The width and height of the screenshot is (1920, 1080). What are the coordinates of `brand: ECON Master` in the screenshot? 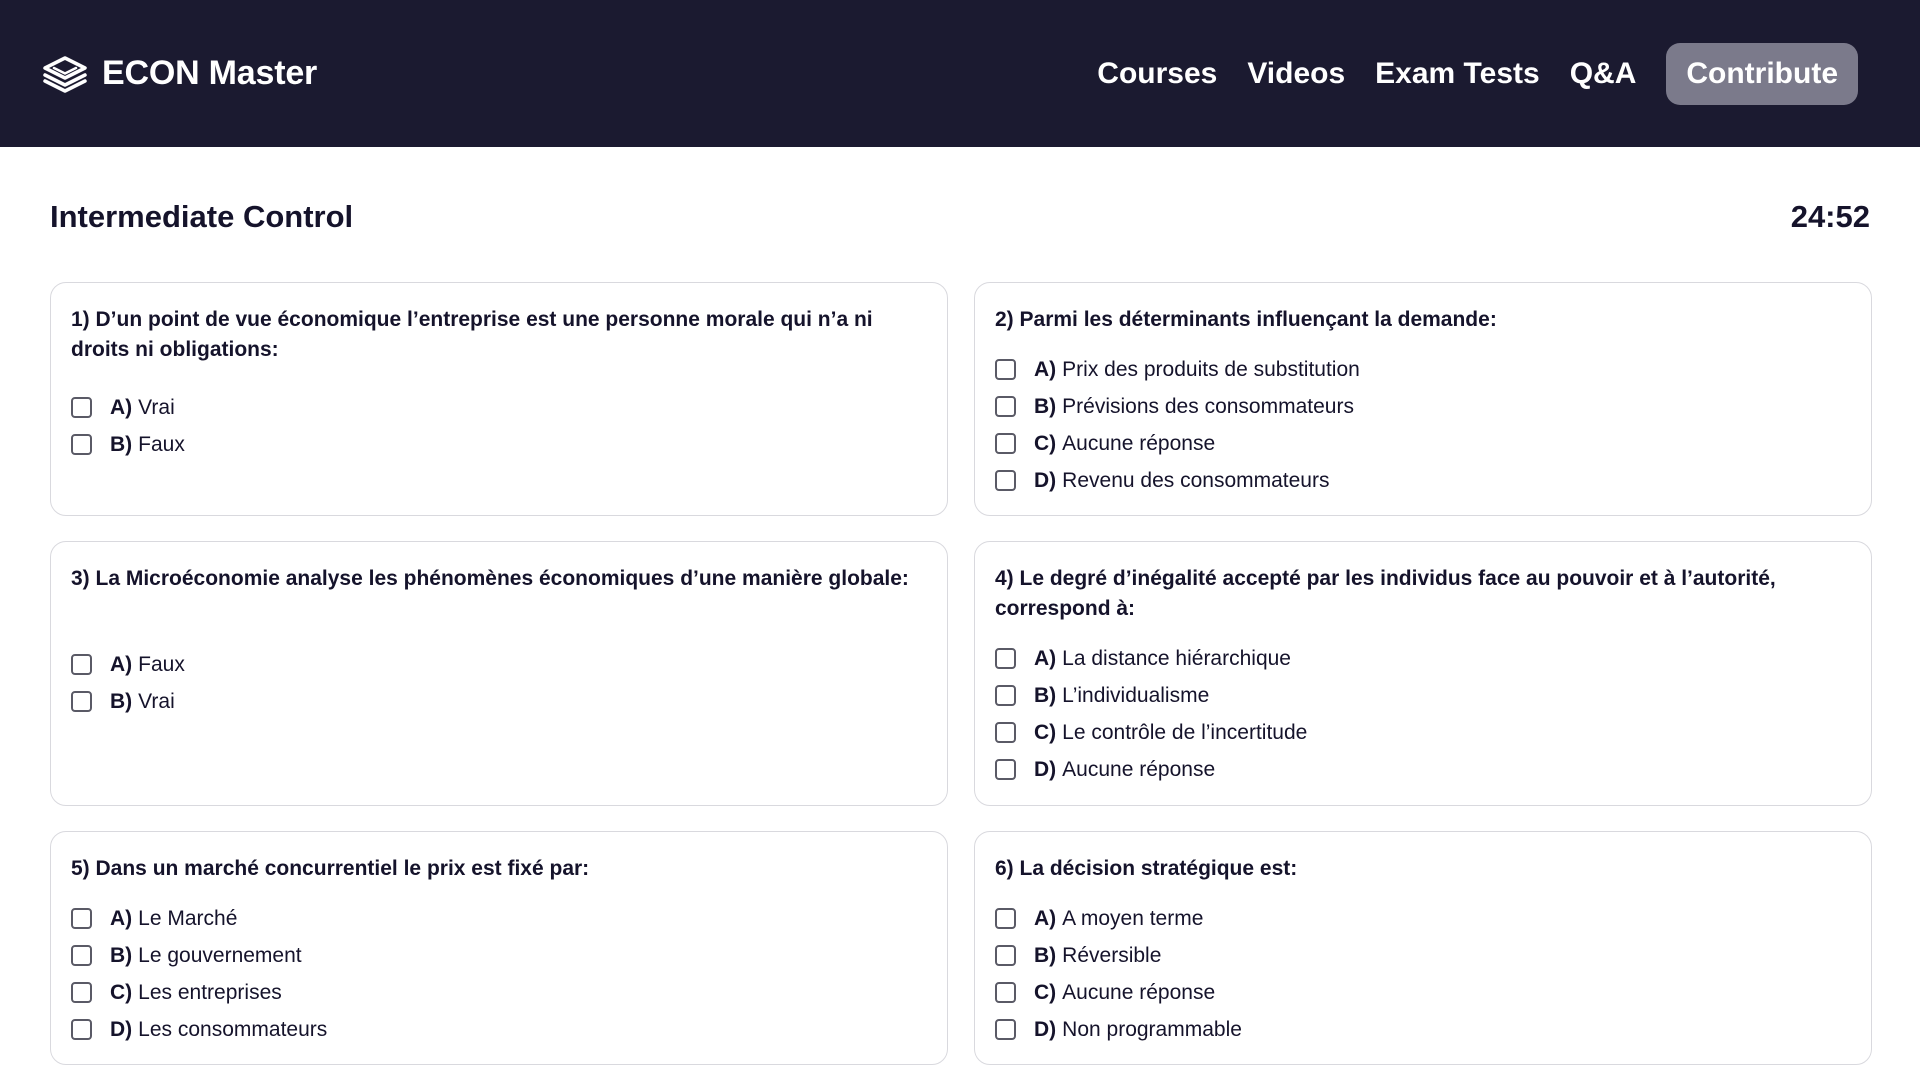 It's located at (178, 74).